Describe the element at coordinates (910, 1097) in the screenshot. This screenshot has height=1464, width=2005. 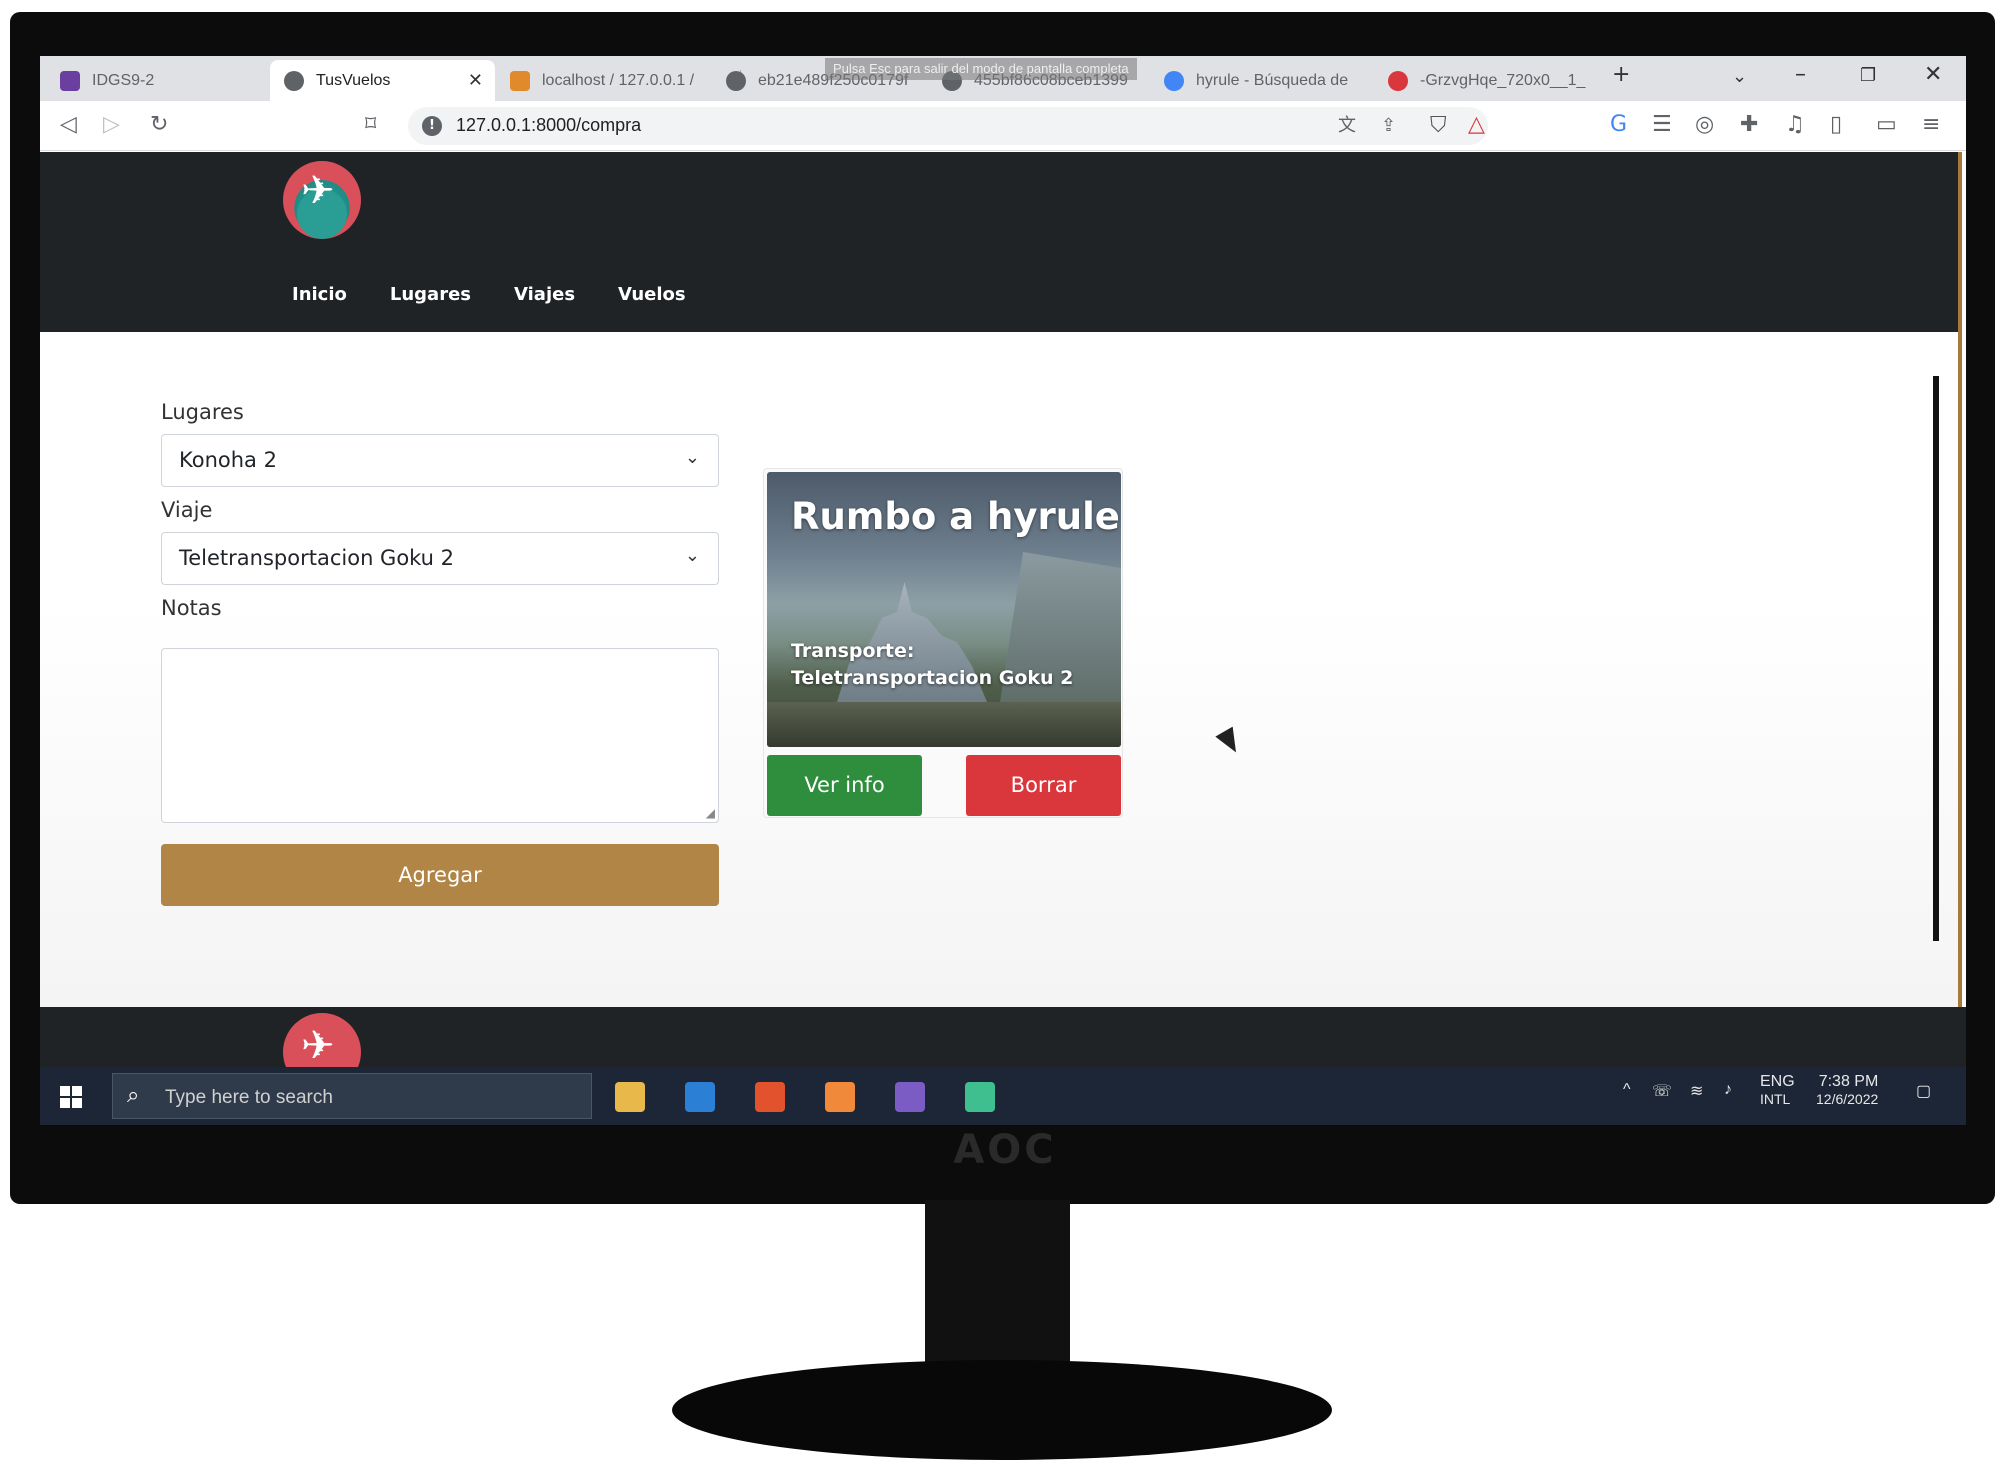
I see `git-client-icon` at that location.